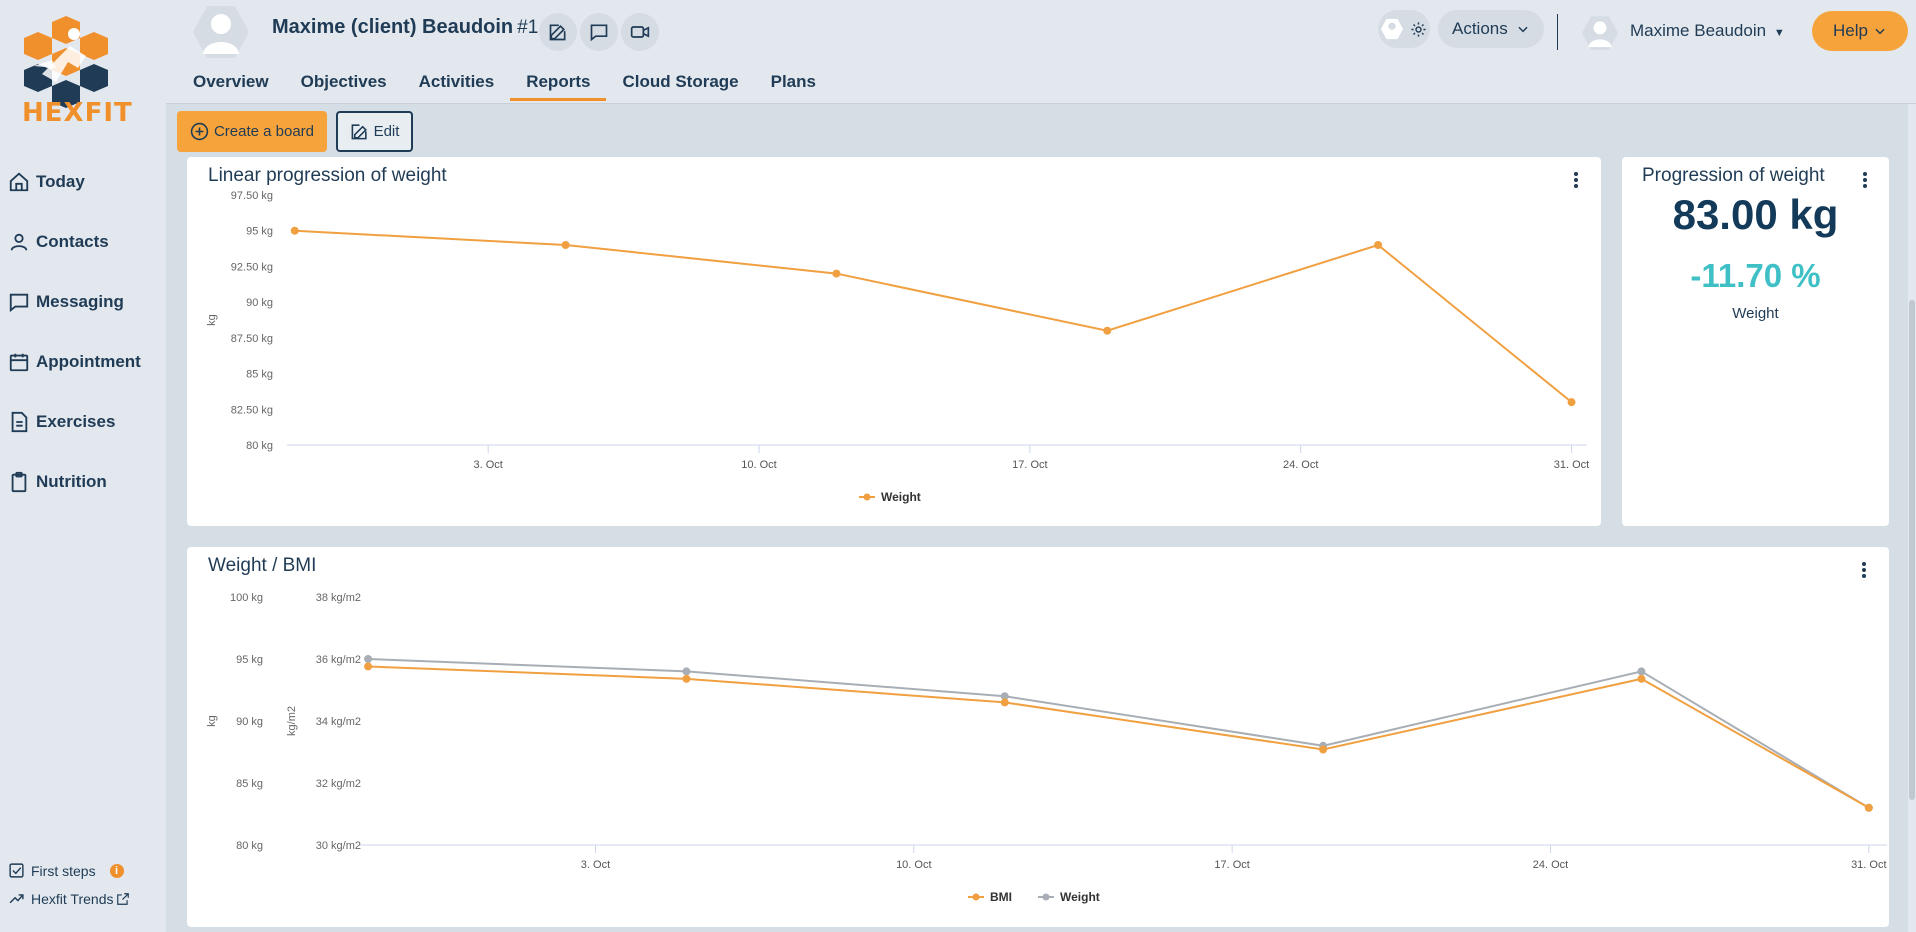 This screenshot has height=932, width=1916. What do you see at coordinates (252, 339) in the screenshot?
I see `y-tick-label: 87.50 kg` at bounding box center [252, 339].